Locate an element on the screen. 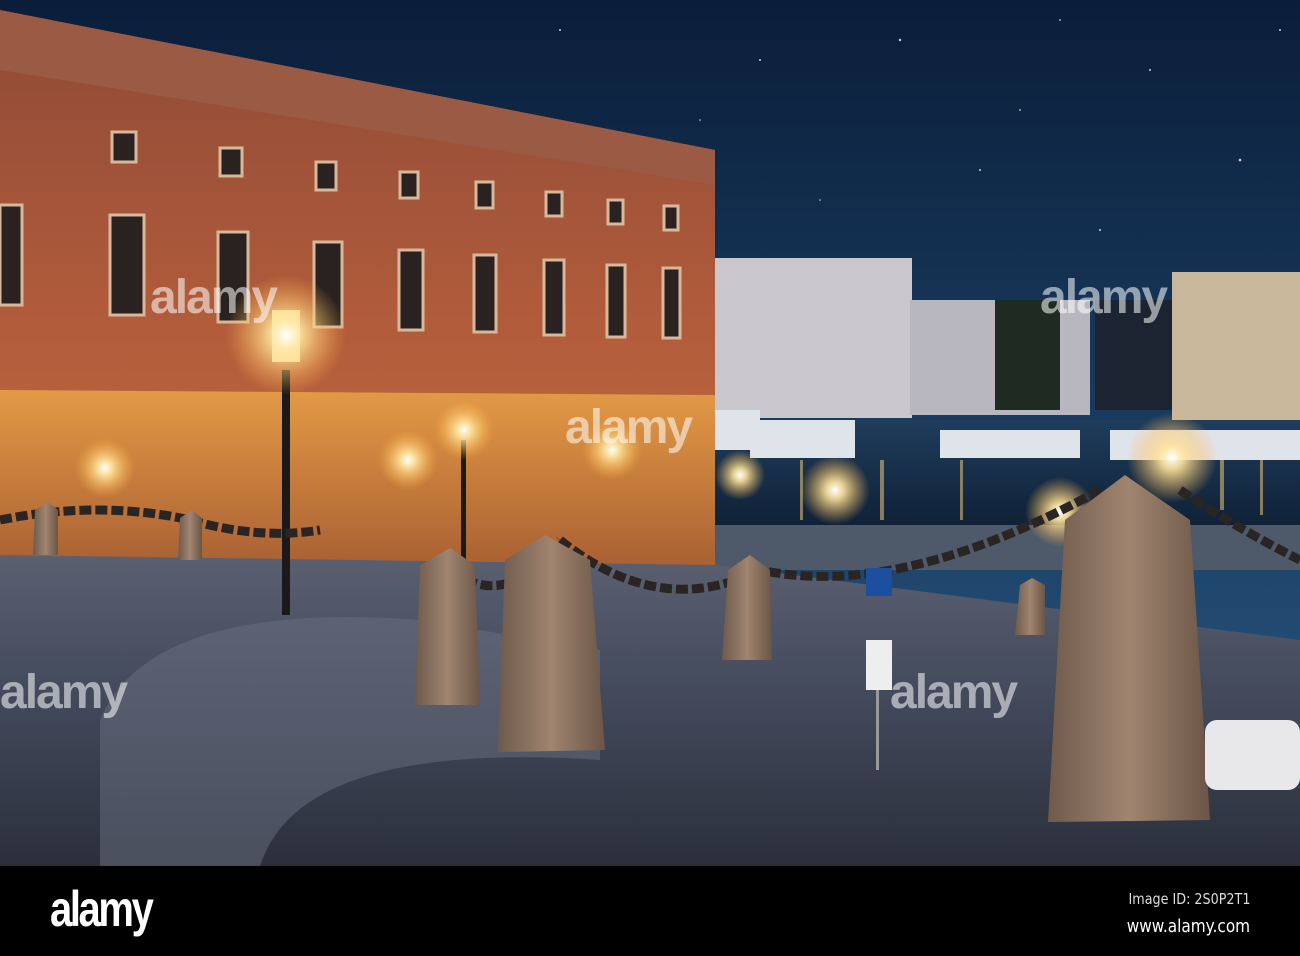  image-id: Image ID: 2S0P2T1 is located at coordinates (1189, 899).